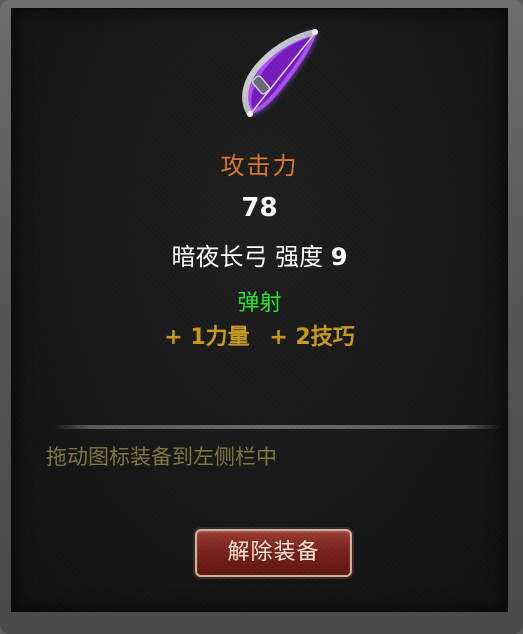 Image resolution: width=523 pixels, height=634 pixels. I want to click on divider, so click(277, 427).